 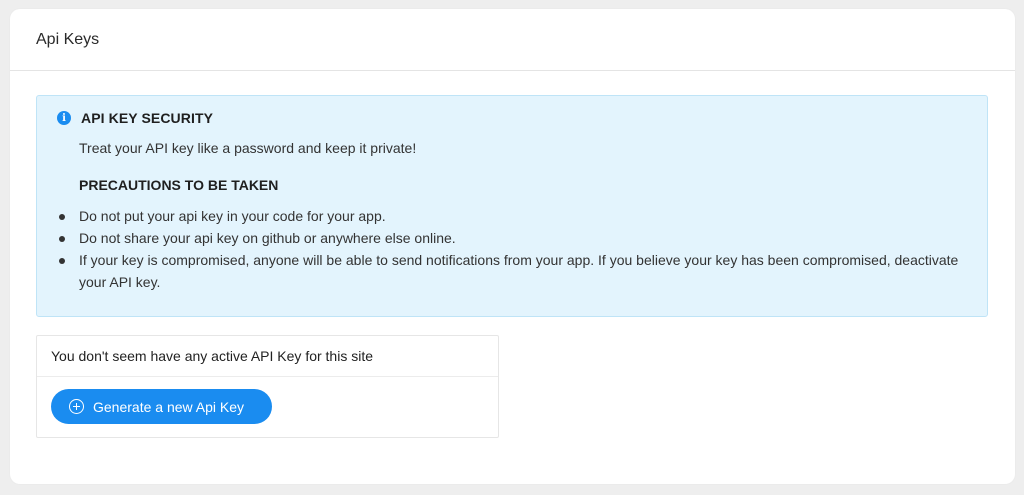 What do you see at coordinates (512, 40) in the screenshot?
I see `card-header: Api Keys` at bounding box center [512, 40].